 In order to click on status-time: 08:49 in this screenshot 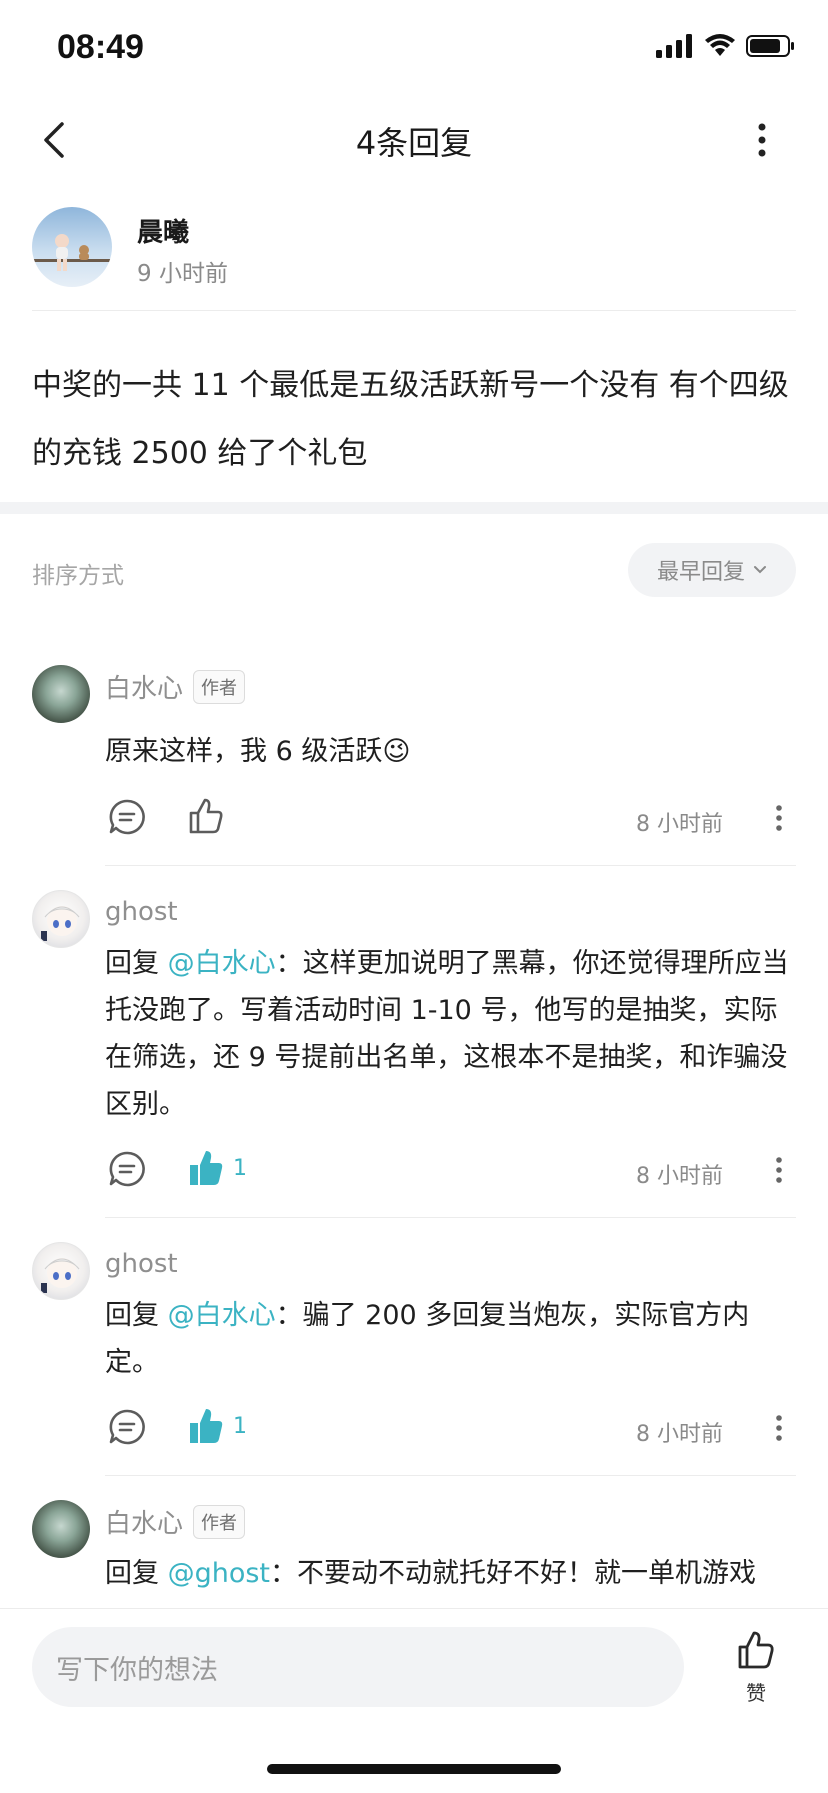, I will do `click(100, 47)`.